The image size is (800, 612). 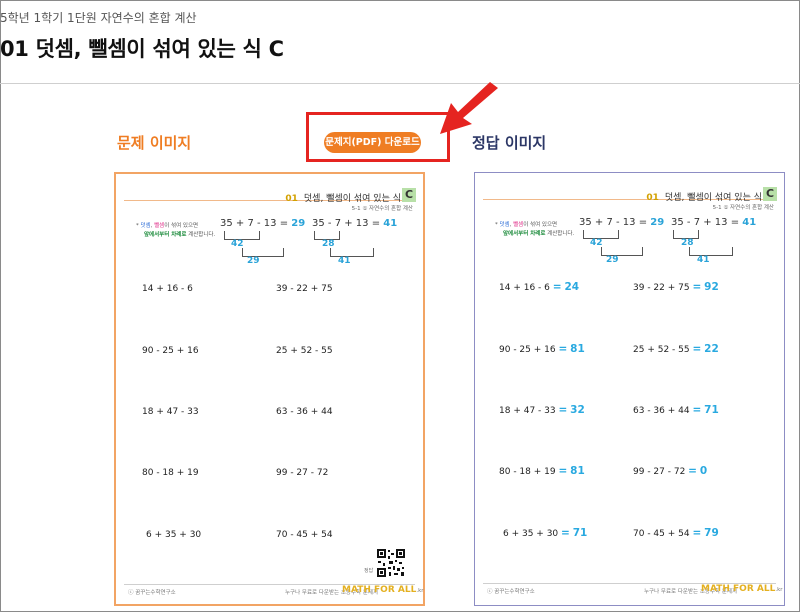 What do you see at coordinates (302, 473) in the screenshot?
I see `problem-8: 99 - 27 - 72` at bounding box center [302, 473].